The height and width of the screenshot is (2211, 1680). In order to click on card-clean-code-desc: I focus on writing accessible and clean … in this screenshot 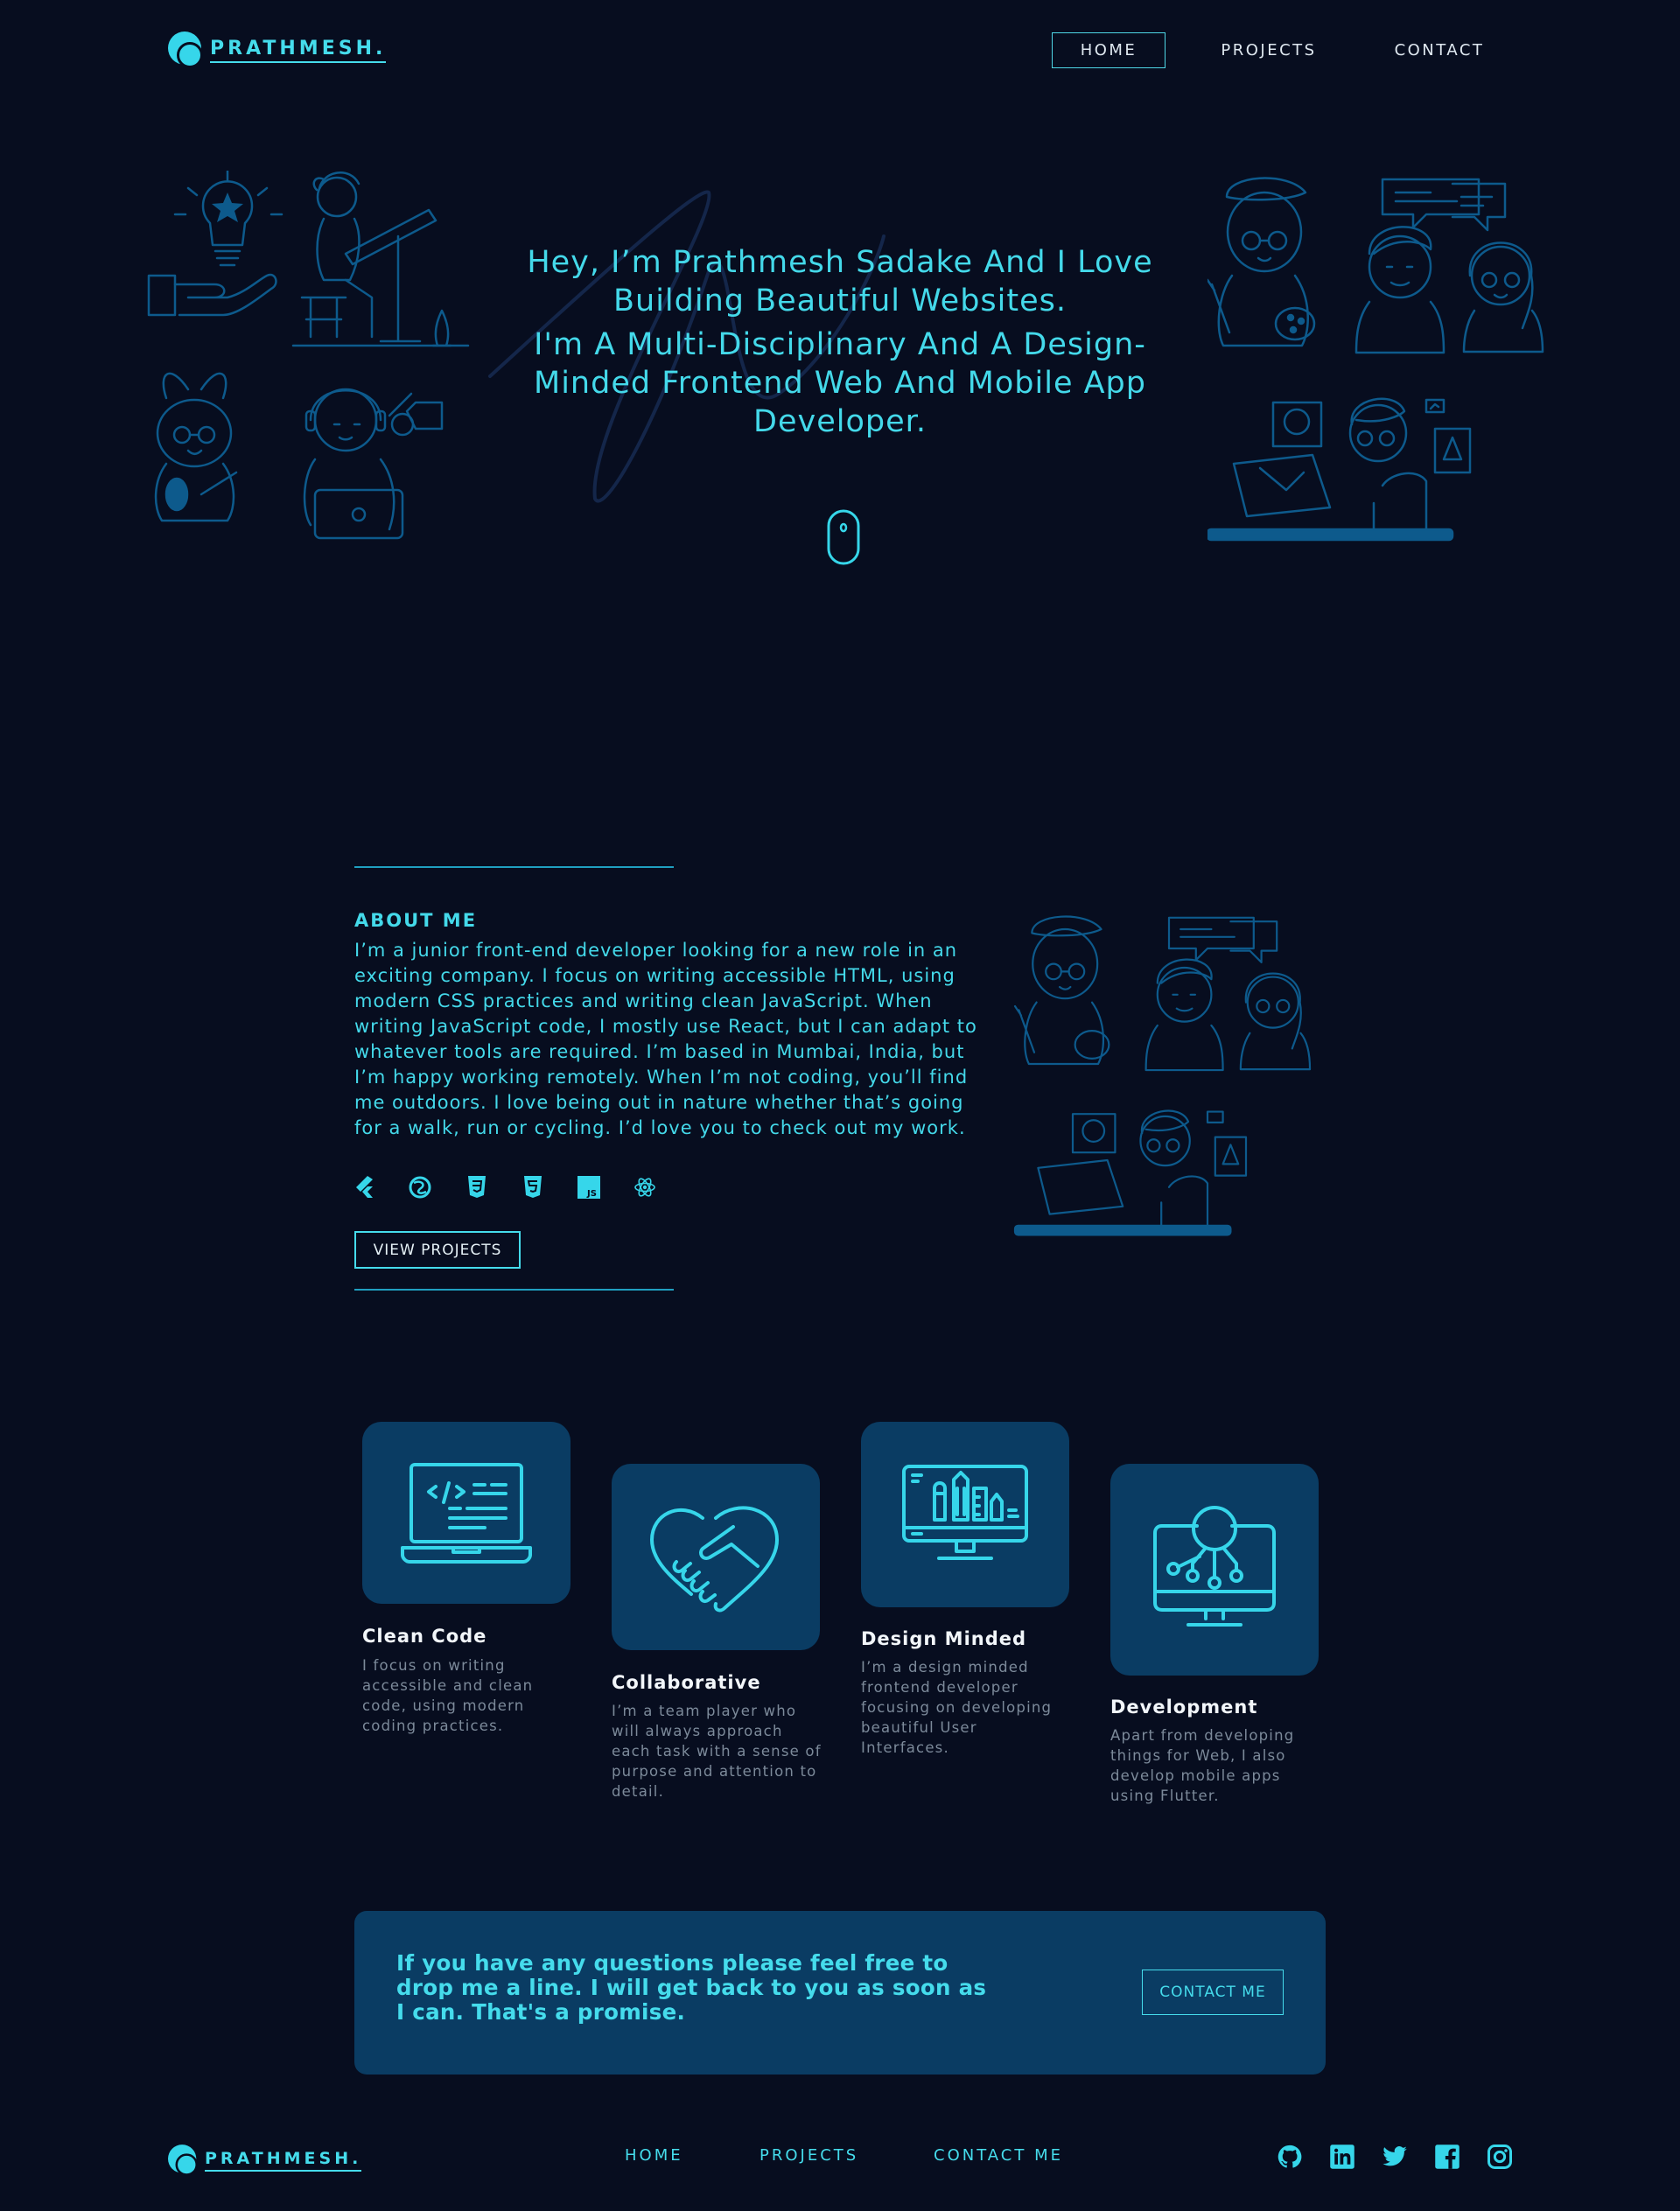, I will do `click(448, 1695)`.